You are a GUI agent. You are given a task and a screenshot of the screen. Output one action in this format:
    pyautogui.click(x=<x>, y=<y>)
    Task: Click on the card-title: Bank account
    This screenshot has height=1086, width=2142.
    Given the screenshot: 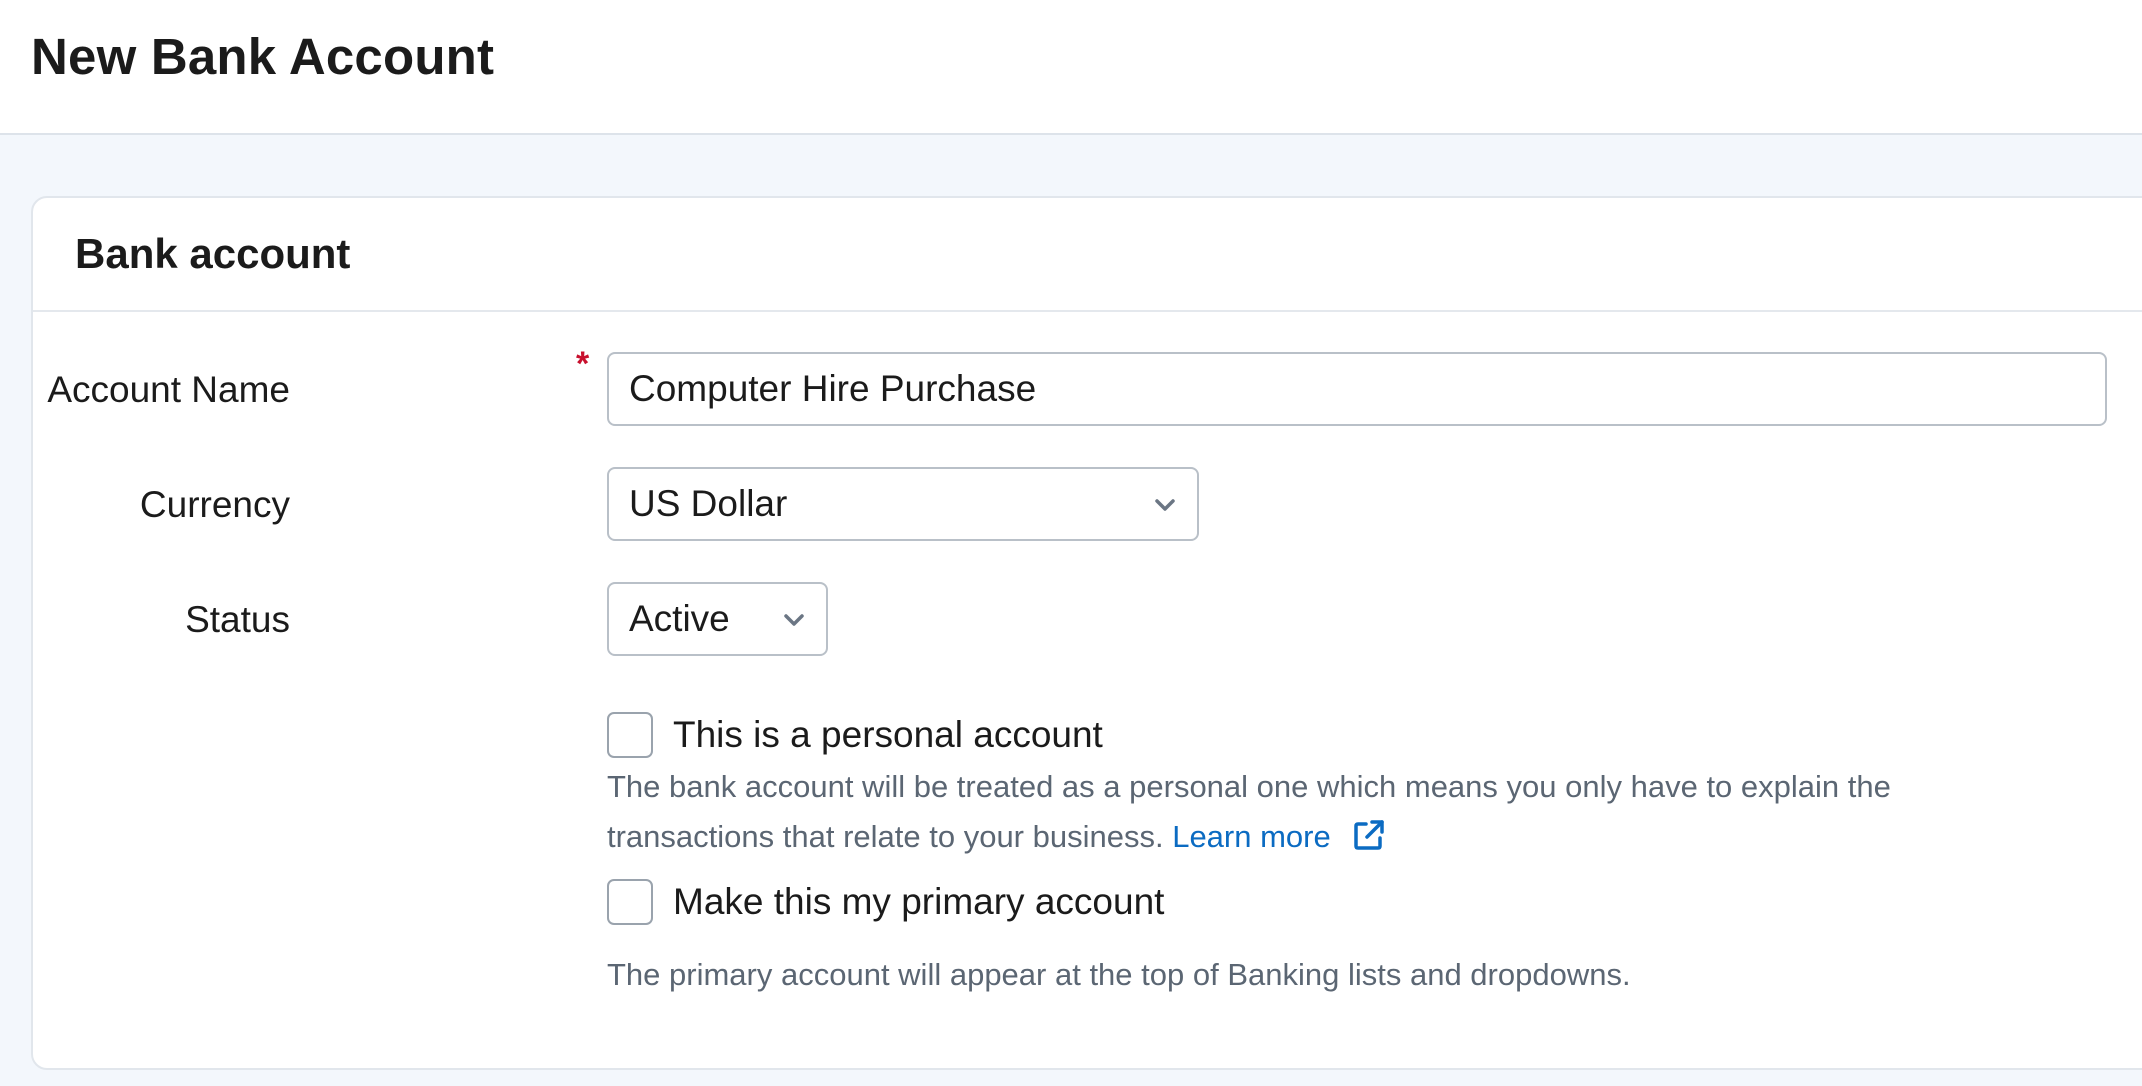 What is the action you would take?
    pyautogui.click(x=212, y=254)
    